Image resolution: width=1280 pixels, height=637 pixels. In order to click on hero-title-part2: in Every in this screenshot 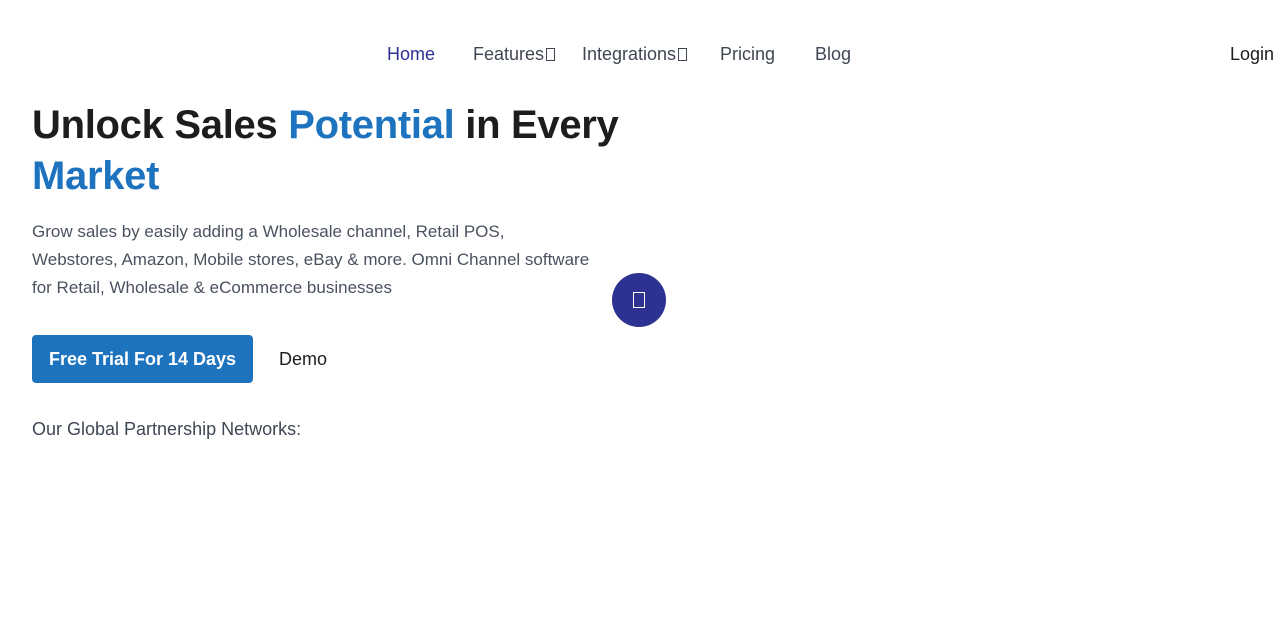, I will do `click(536, 125)`.